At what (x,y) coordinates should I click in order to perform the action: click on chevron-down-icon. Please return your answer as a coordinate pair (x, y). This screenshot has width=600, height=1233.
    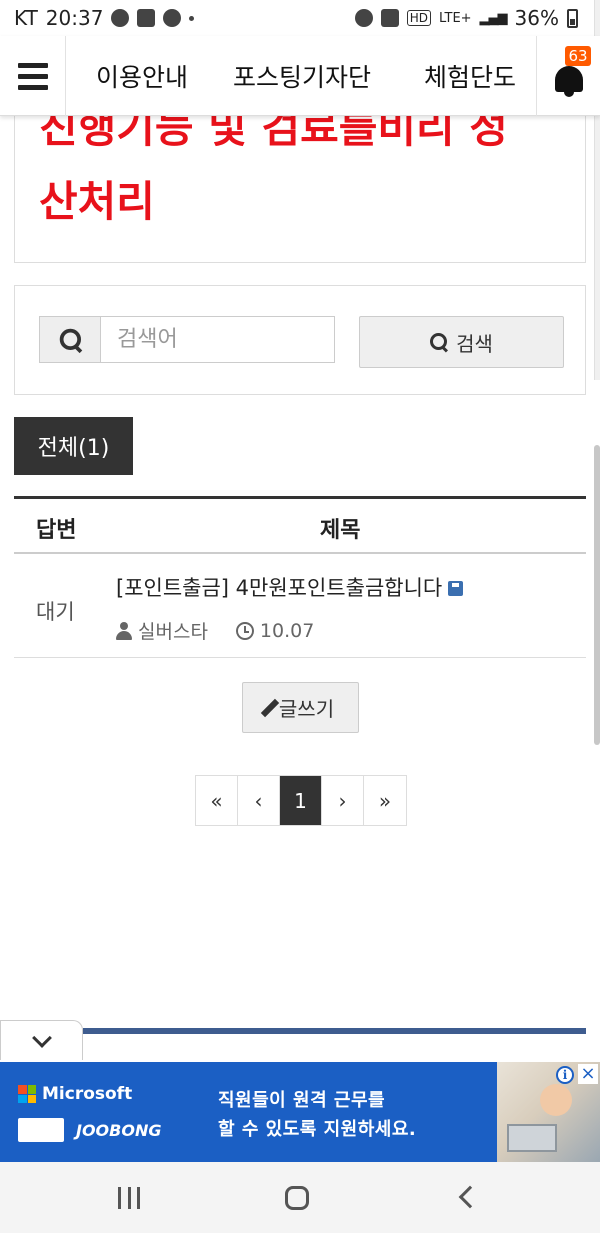
    Looking at the image, I should click on (41, 1037).